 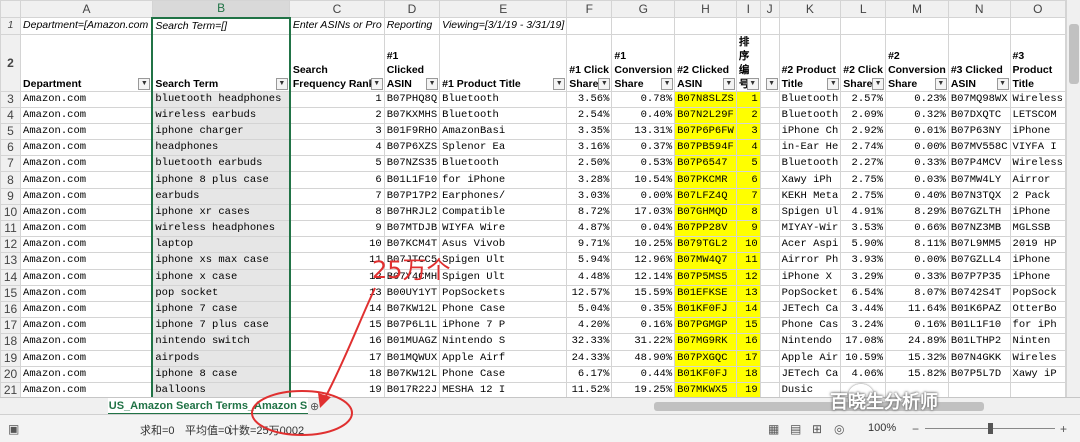 What do you see at coordinates (1037, 148) in the screenshot?
I see `cell-o: VIYFA I` at bounding box center [1037, 148].